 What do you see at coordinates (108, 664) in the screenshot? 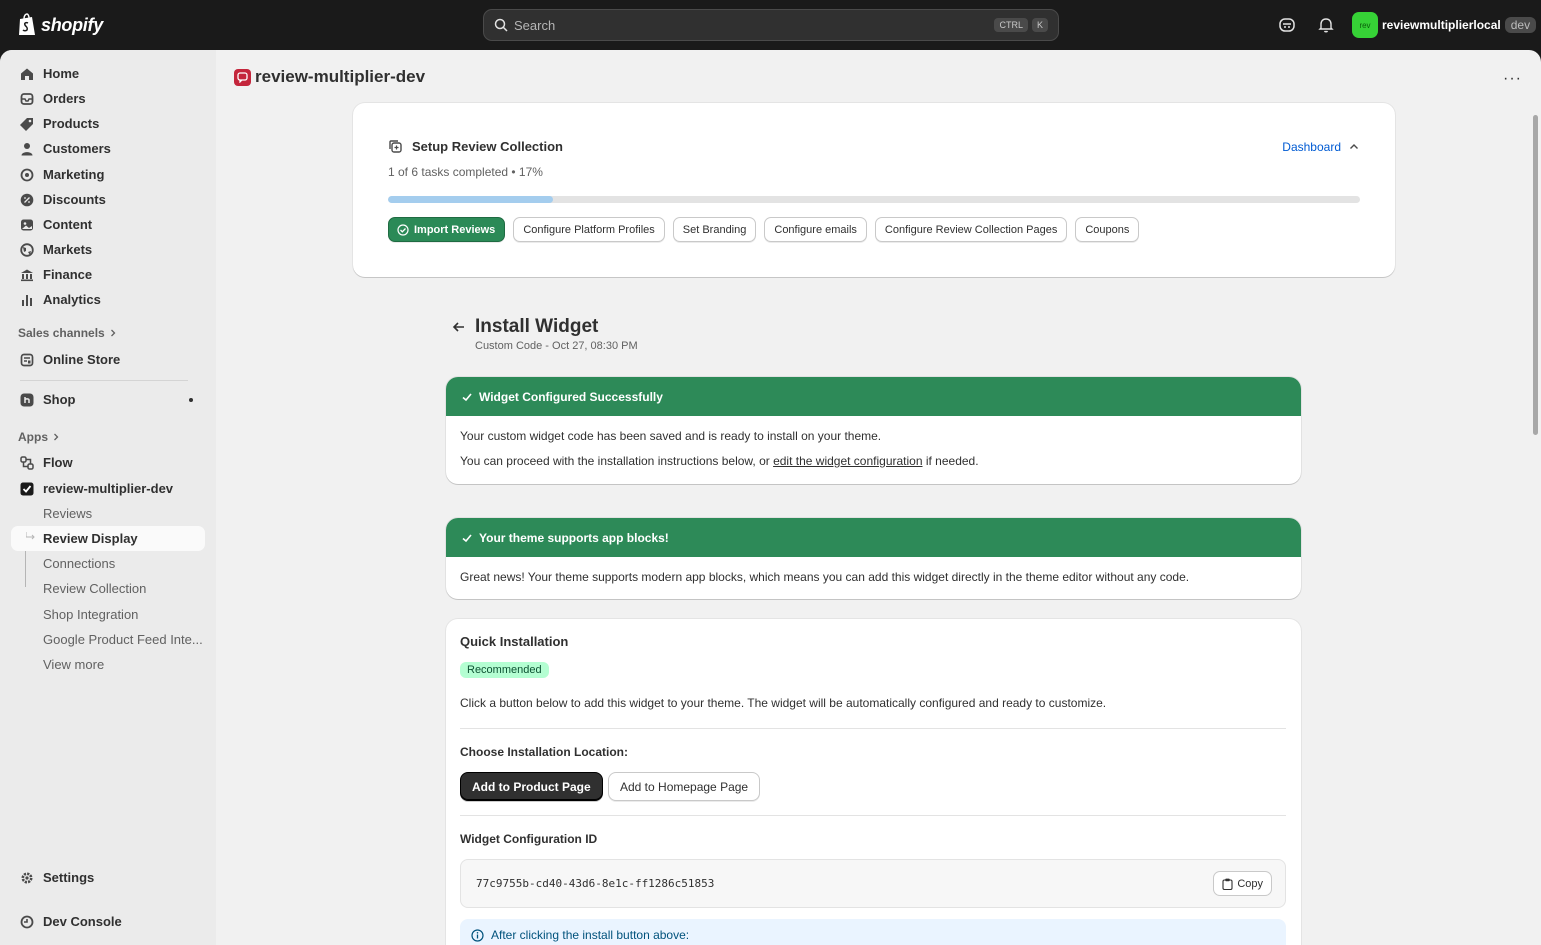
I see `sidebar-view-more: View more` at bounding box center [108, 664].